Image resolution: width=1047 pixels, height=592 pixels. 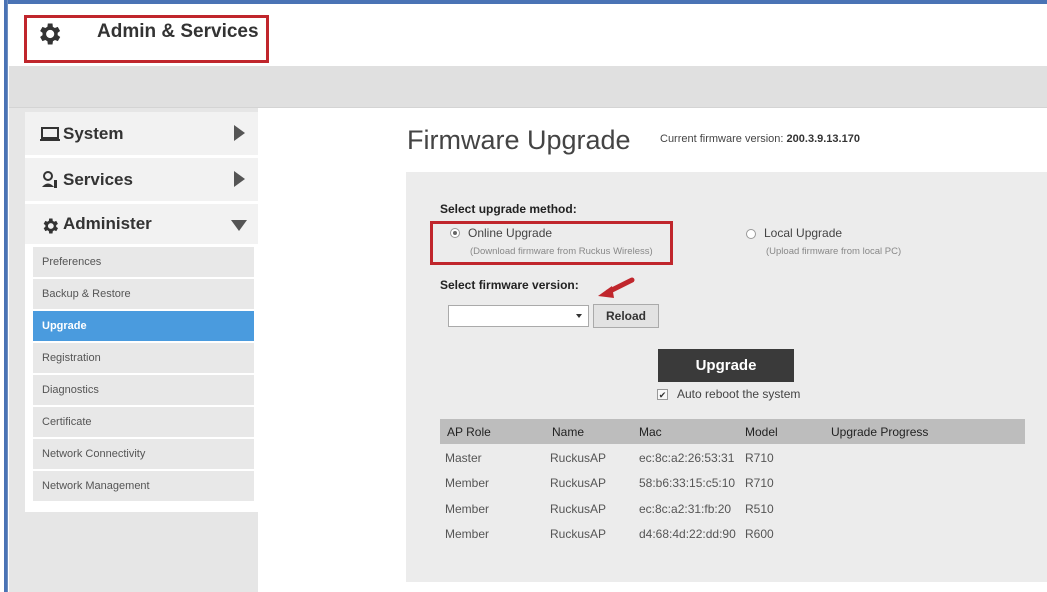 I want to click on sidebar-section-system: System, so click(x=142, y=133).